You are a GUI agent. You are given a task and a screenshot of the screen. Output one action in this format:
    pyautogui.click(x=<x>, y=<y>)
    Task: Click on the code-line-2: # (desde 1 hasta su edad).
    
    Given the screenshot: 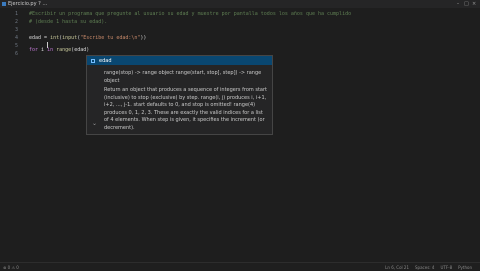 What is the action you would take?
    pyautogui.click(x=68, y=22)
    